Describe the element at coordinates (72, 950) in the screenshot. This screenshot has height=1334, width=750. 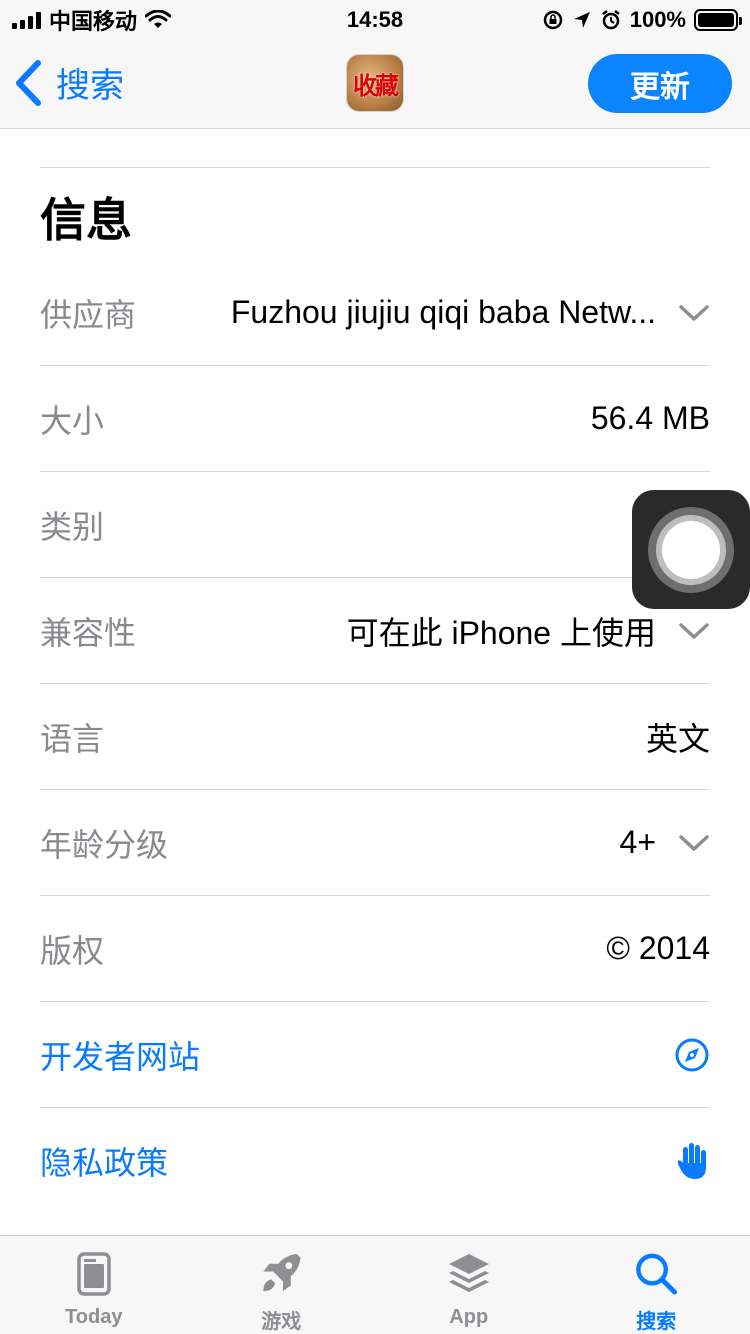
I see `row-label: 版权` at that location.